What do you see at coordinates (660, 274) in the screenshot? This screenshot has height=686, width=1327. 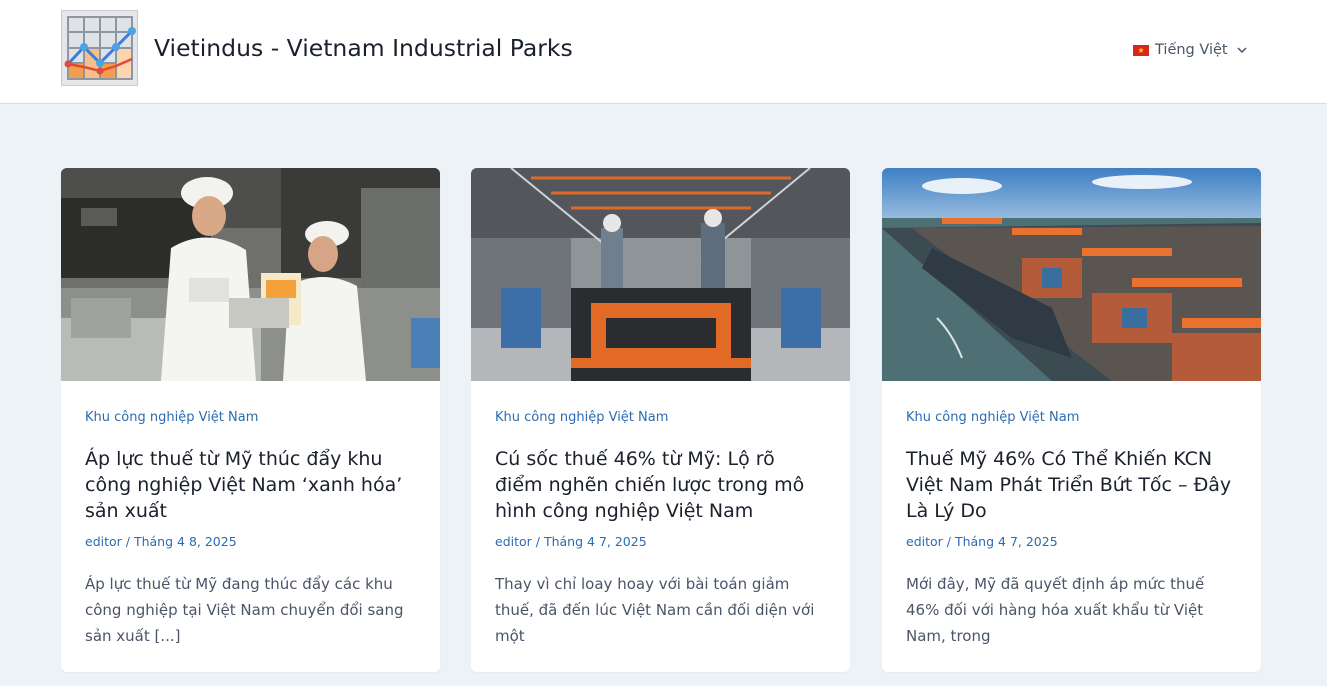 I see `car-assembly-line-photo` at bounding box center [660, 274].